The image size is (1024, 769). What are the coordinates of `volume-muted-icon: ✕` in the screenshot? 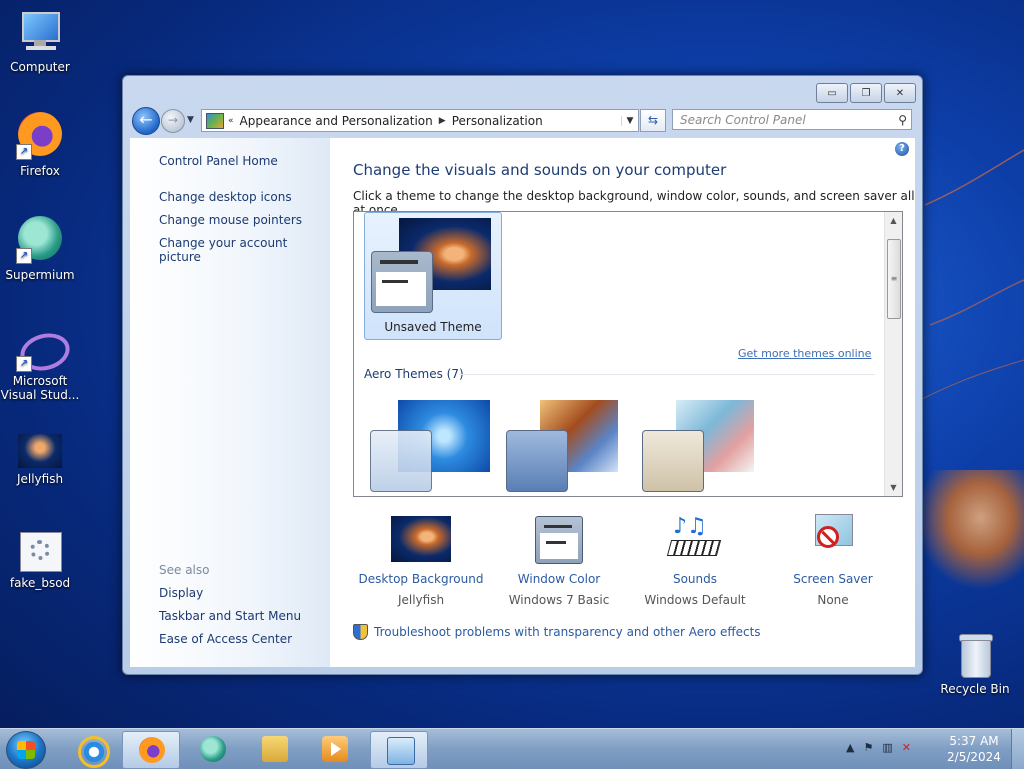 It's located at (906, 747).